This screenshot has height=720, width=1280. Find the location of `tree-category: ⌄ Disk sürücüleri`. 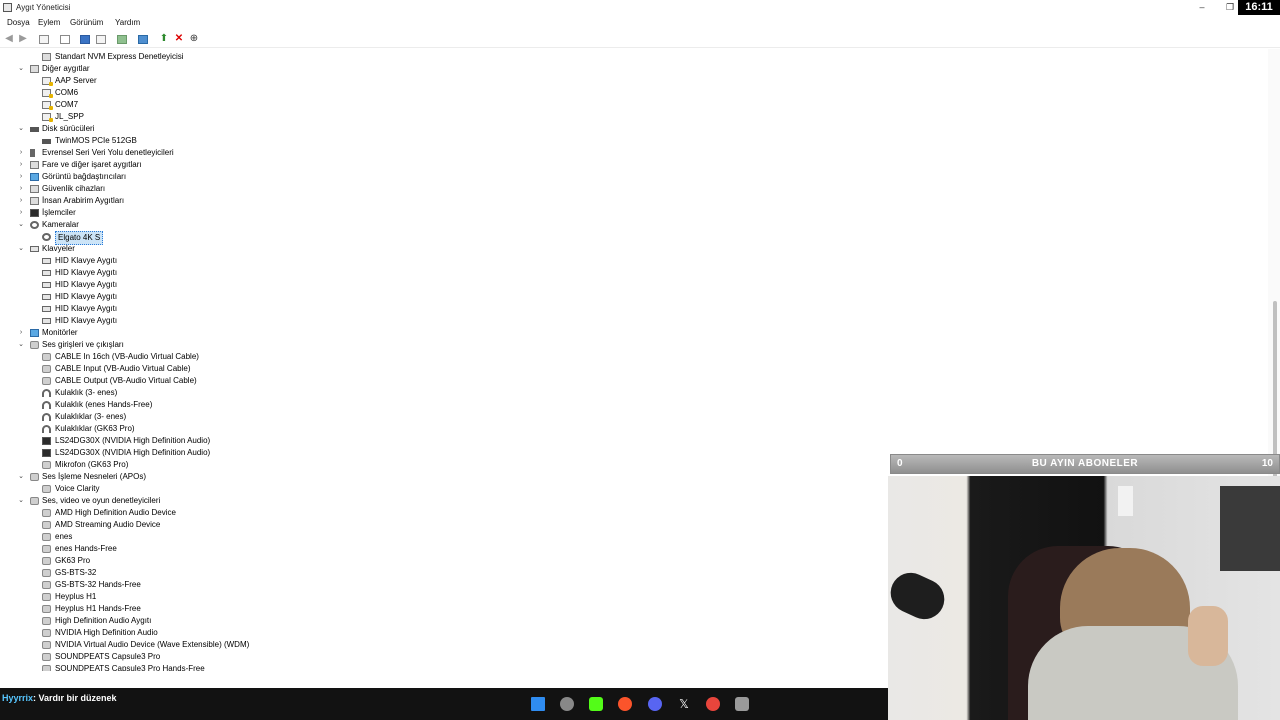

tree-category: ⌄ Disk sürücüleri is located at coordinates (350, 129).